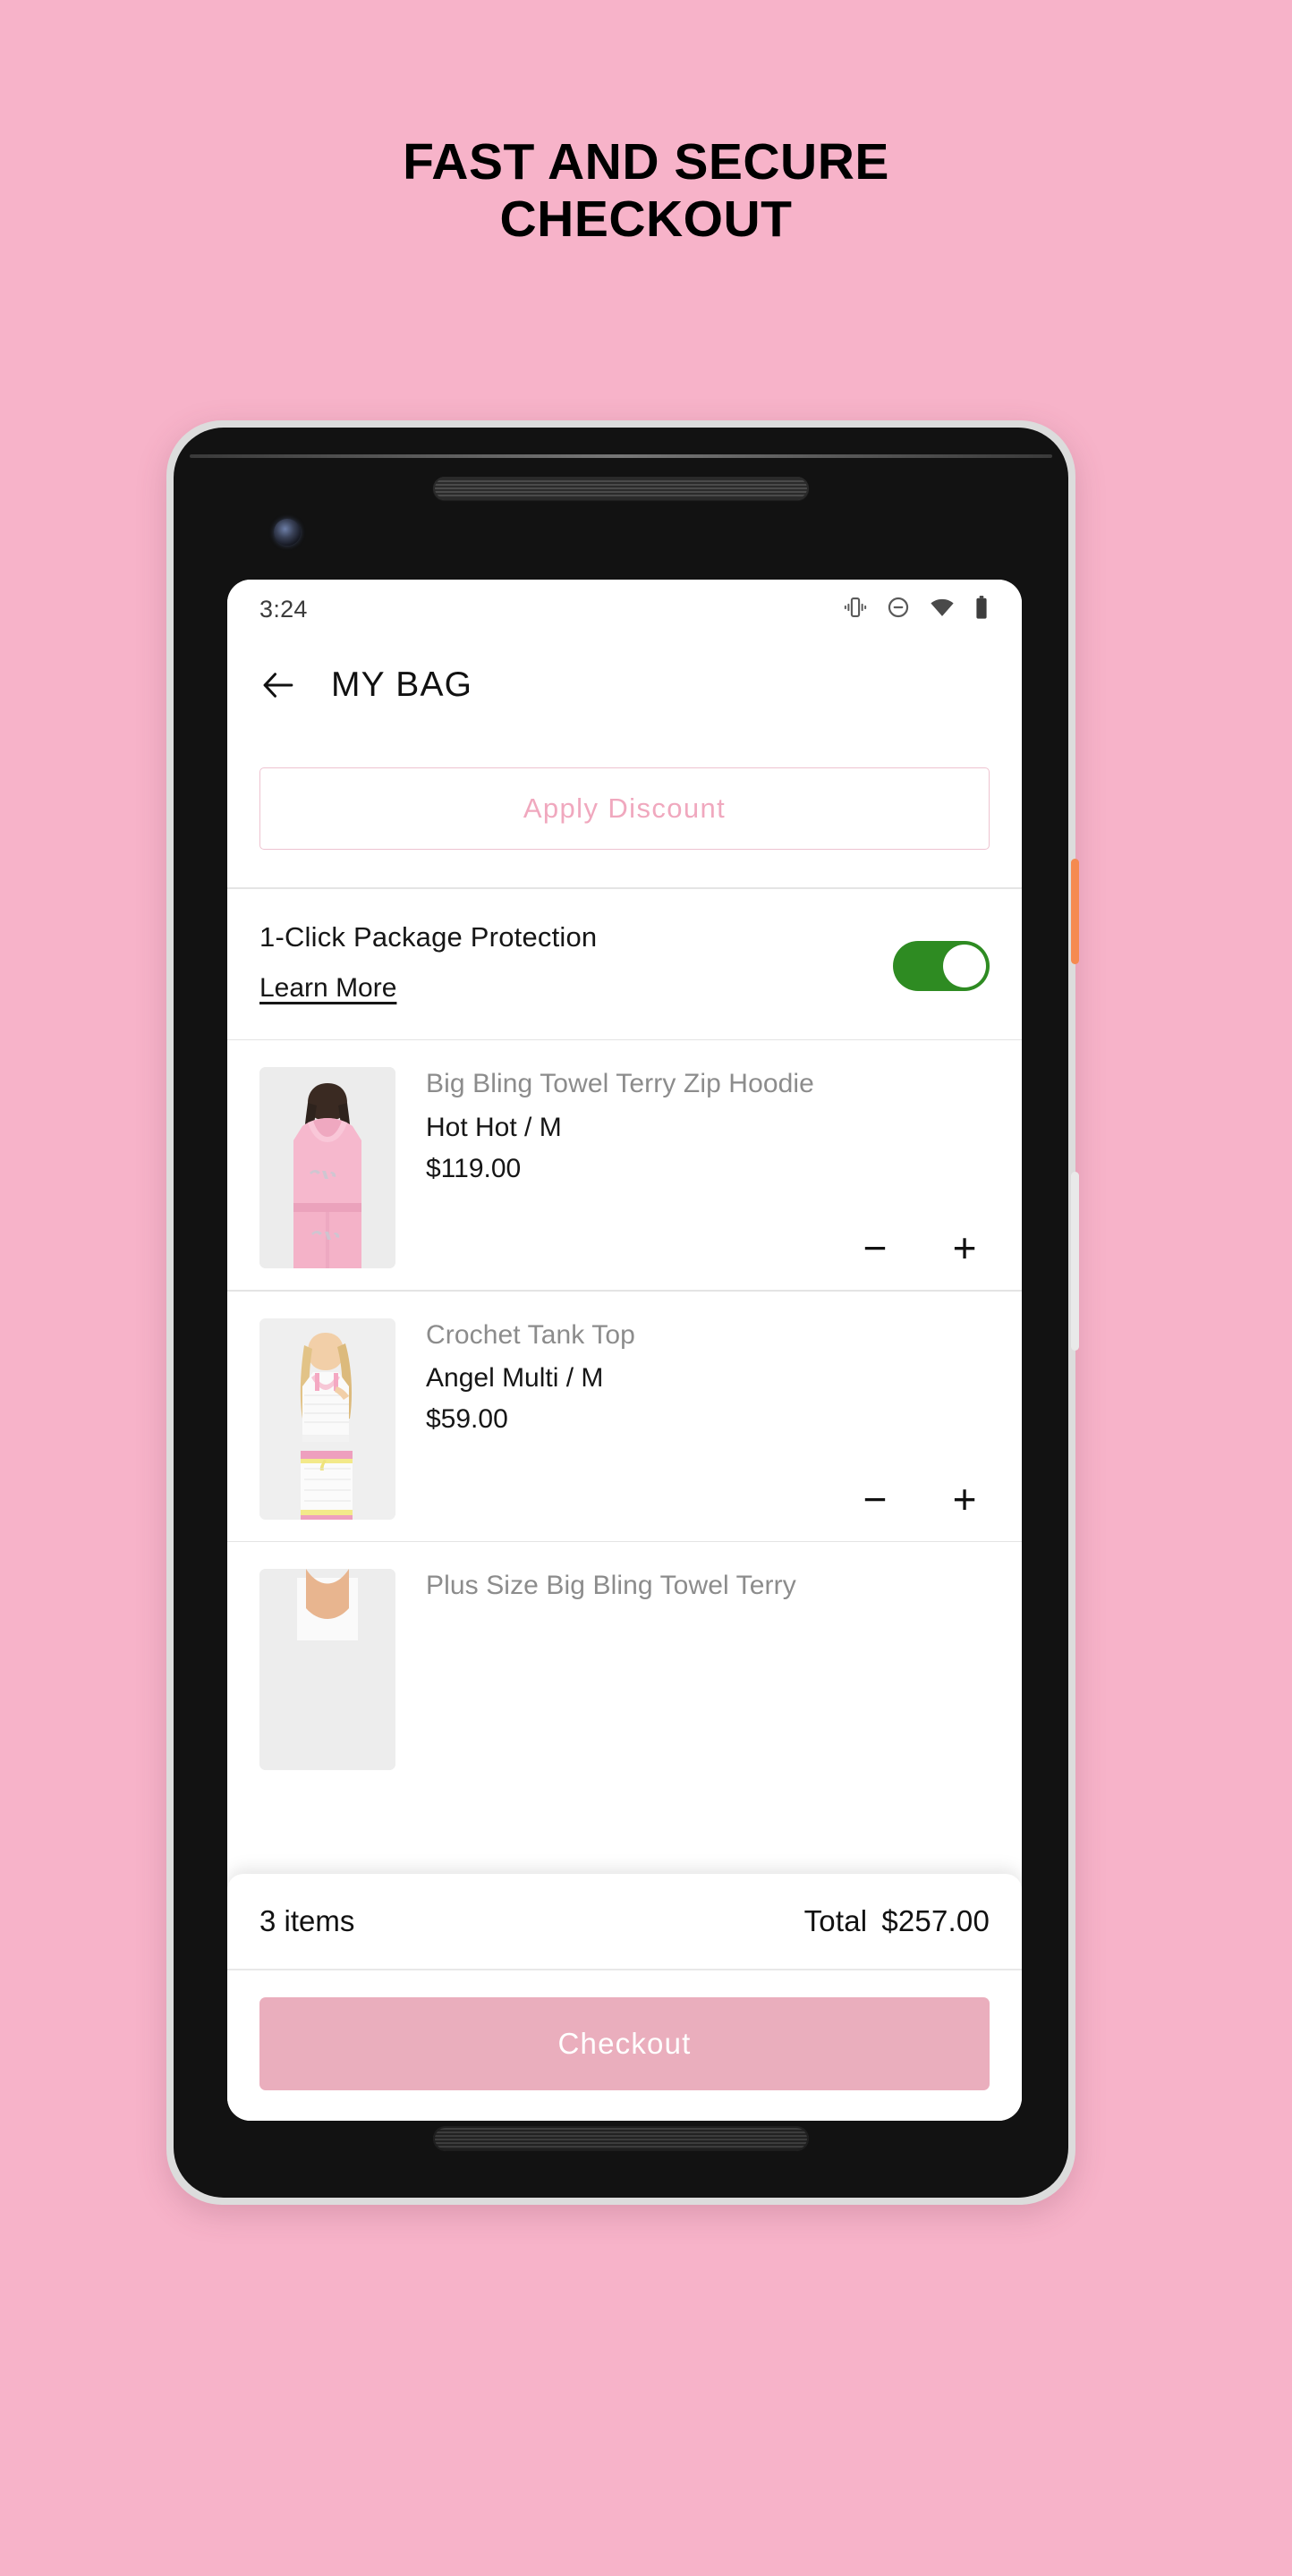 Image resolution: width=1292 pixels, height=2576 pixels. I want to click on toggle-knob, so click(964, 965).